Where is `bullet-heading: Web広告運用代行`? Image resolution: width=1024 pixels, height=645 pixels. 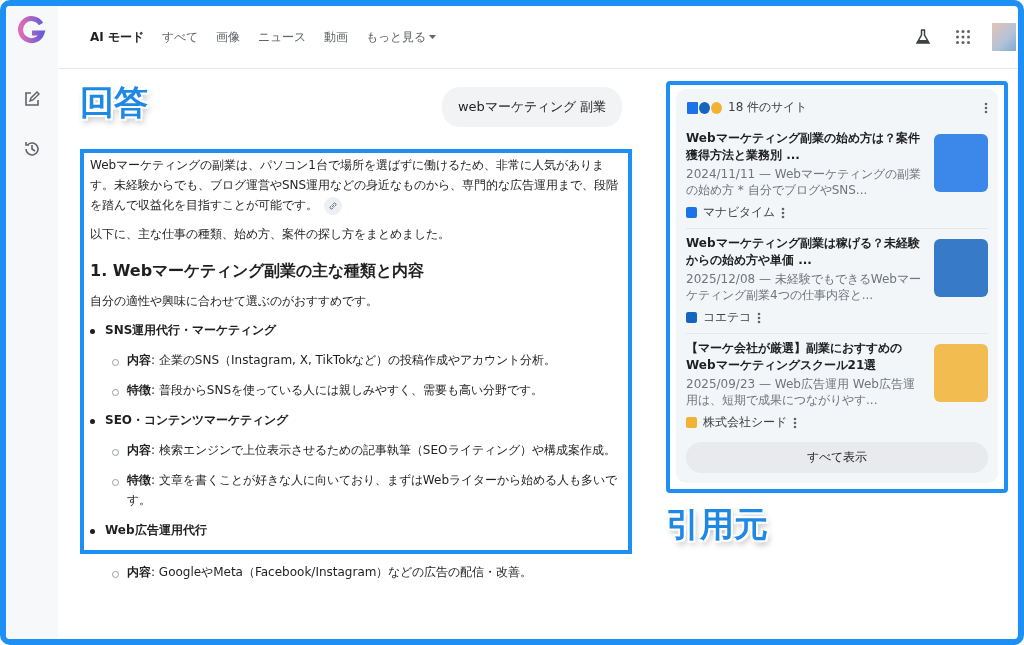
bullet-heading: Web広告運用代行 is located at coordinates (156, 530).